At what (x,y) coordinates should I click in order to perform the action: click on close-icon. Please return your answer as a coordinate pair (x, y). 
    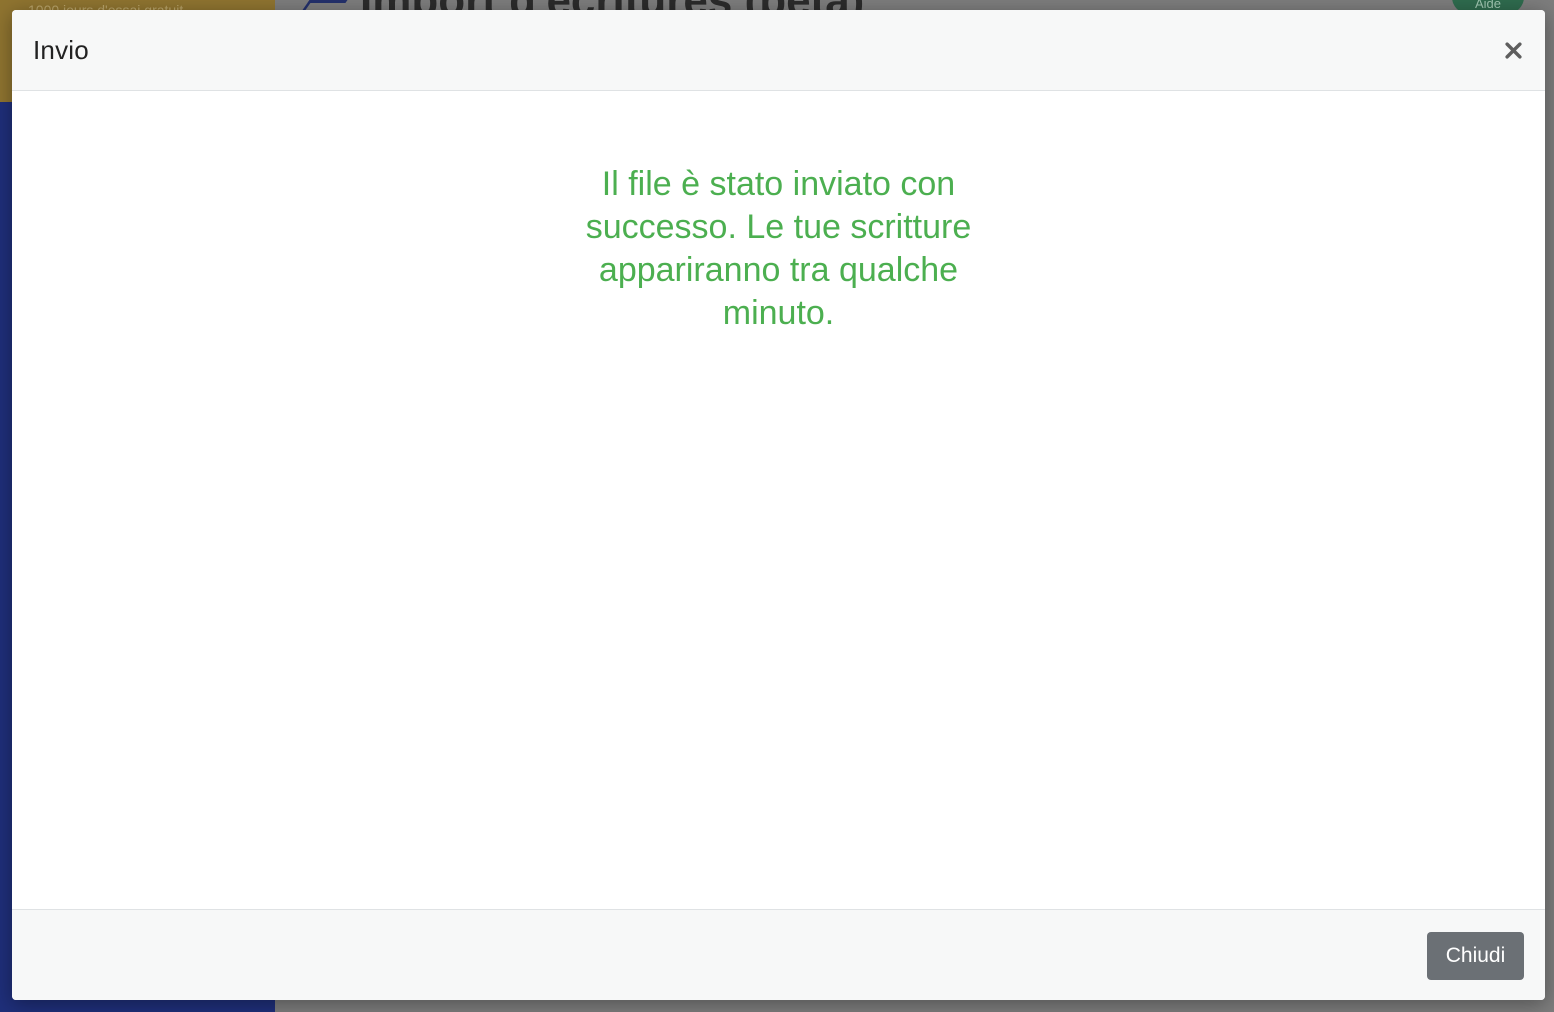
    Looking at the image, I should click on (1513, 50).